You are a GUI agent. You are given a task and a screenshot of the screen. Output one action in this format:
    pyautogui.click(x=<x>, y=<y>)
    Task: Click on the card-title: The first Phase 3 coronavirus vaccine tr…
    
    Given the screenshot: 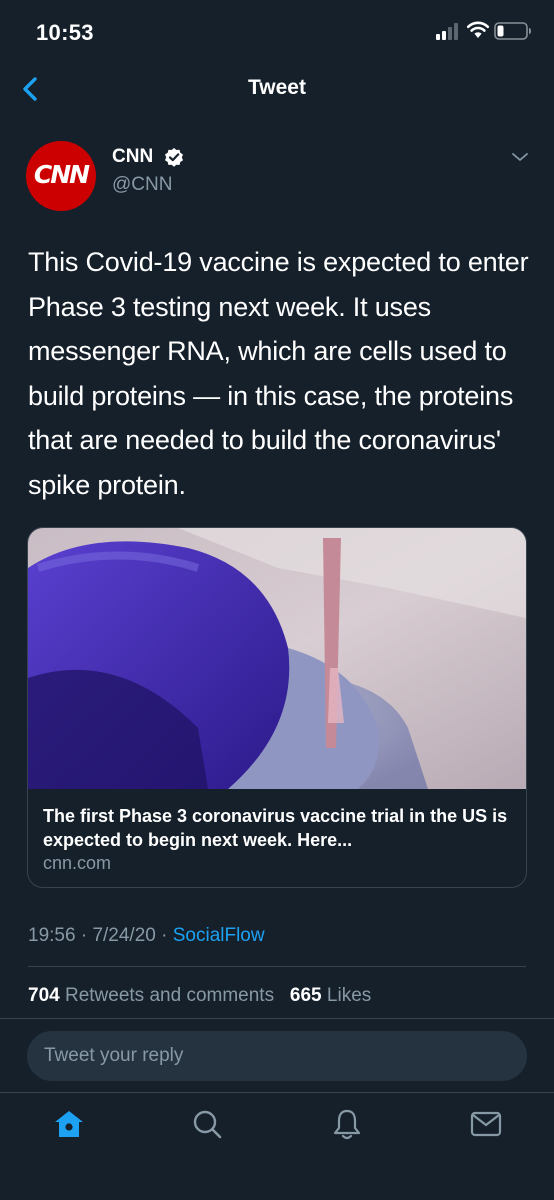 What is the action you would take?
    pyautogui.click(x=275, y=828)
    